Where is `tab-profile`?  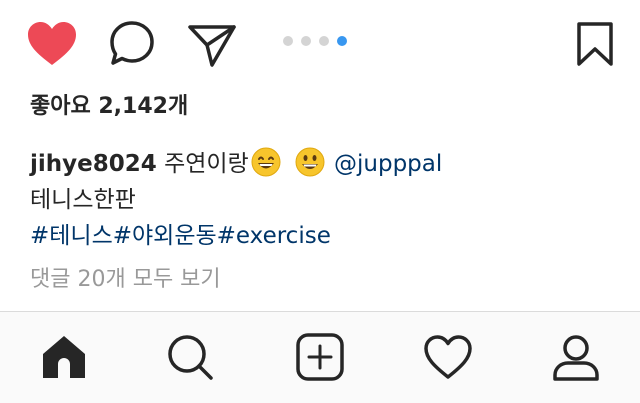 tab-profile is located at coordinates (576, 357).